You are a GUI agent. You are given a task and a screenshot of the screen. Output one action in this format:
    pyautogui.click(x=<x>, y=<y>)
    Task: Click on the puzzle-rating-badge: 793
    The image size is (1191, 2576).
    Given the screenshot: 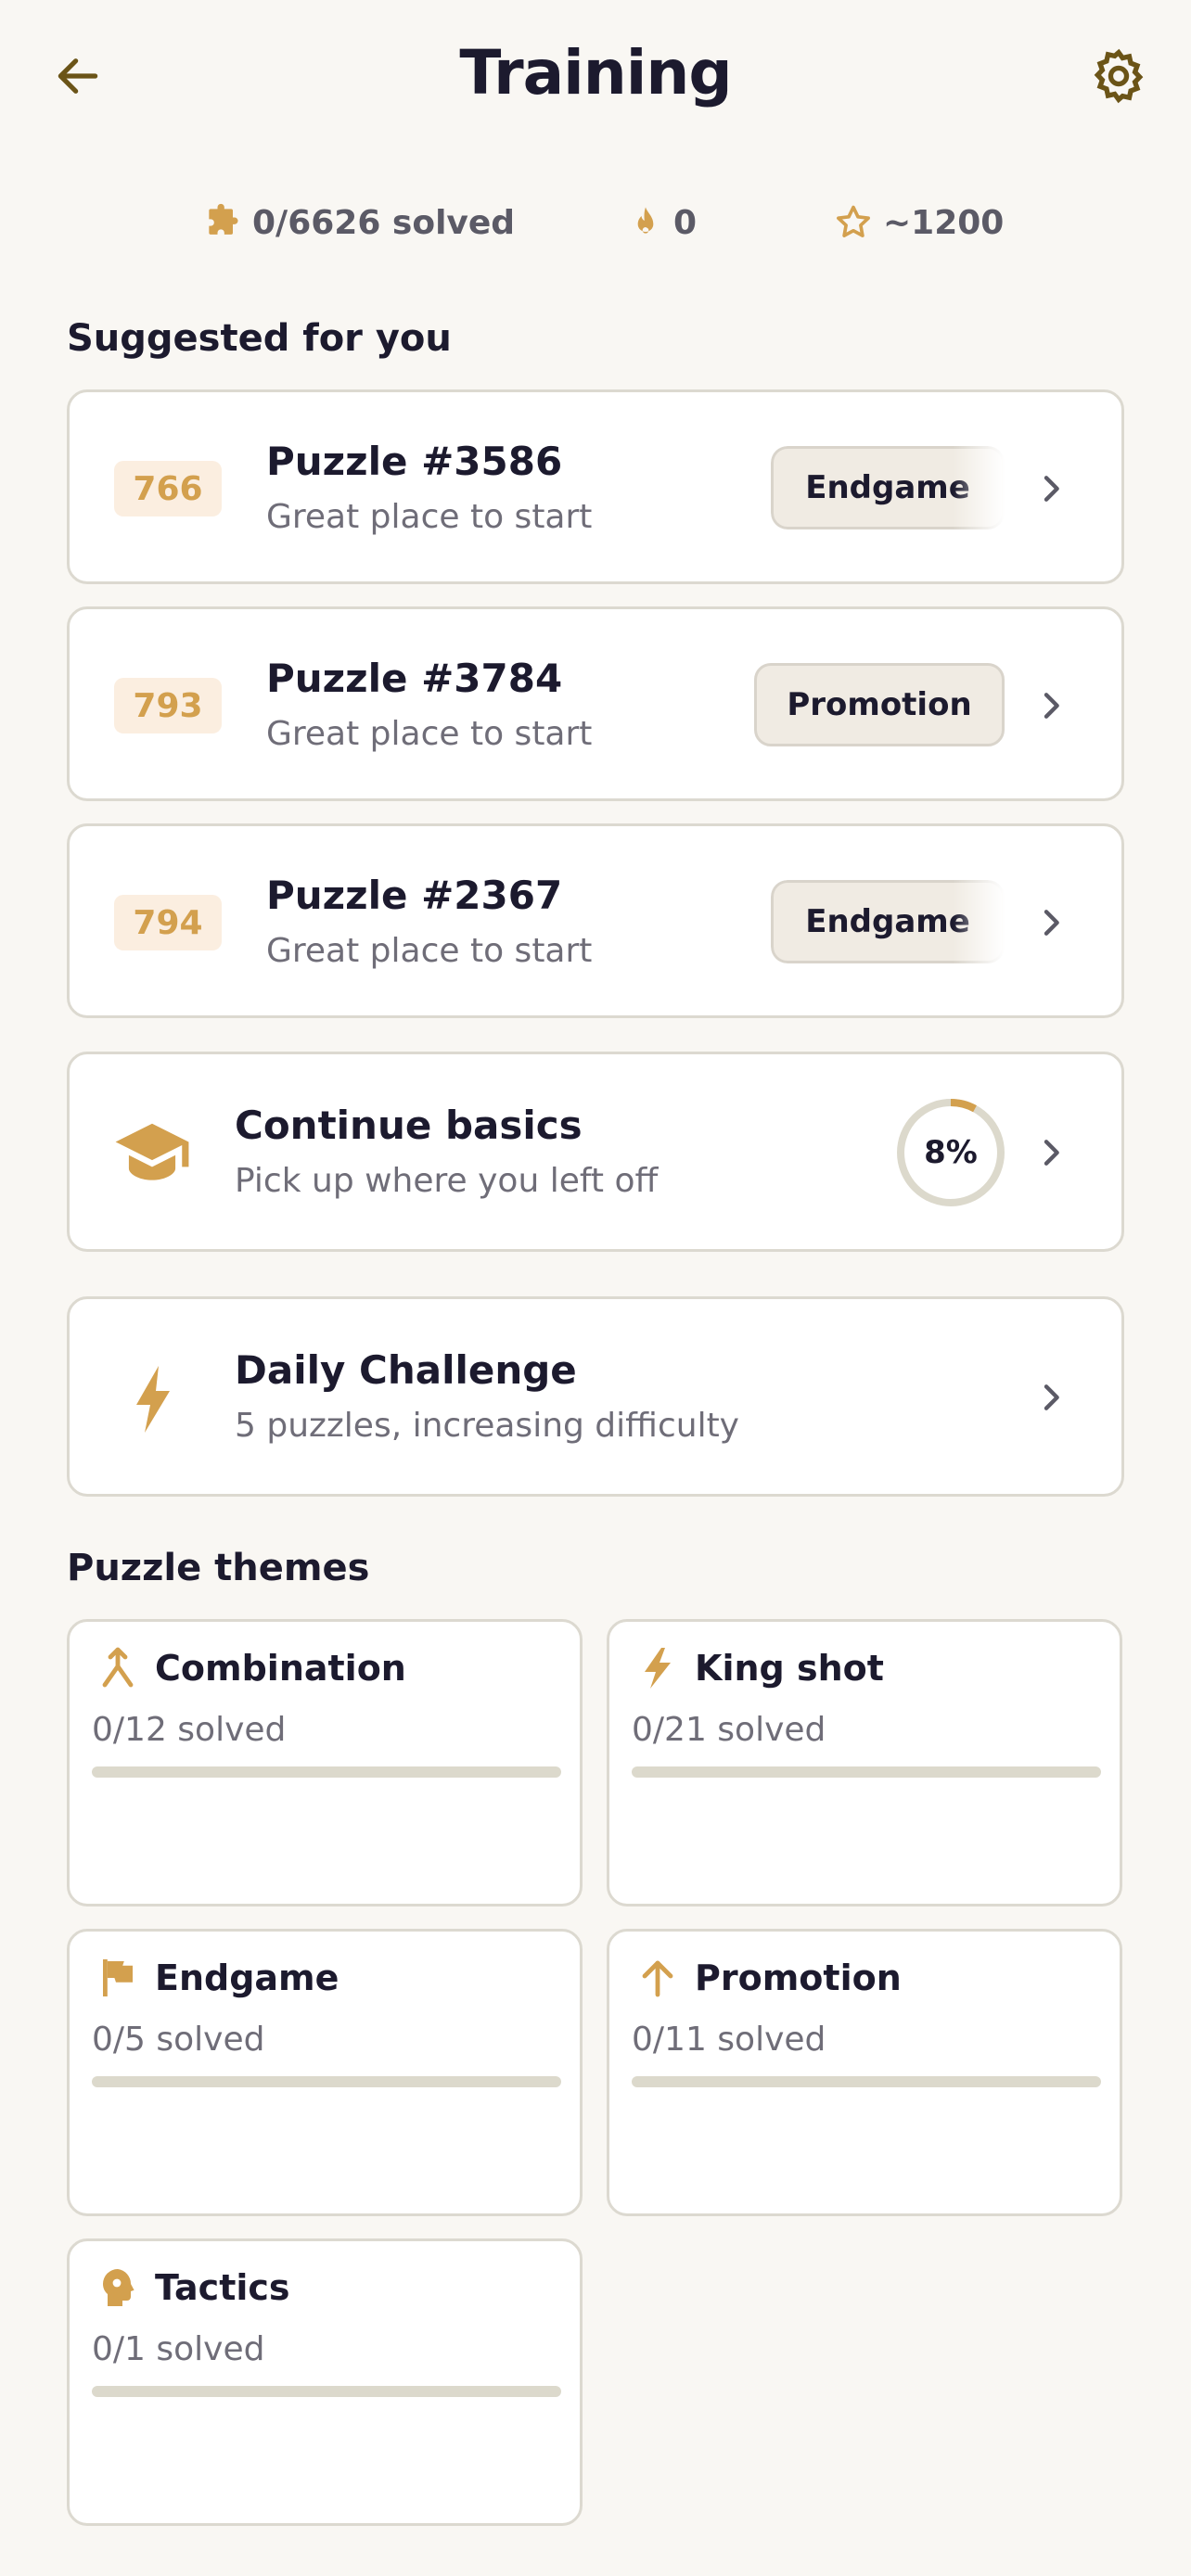 What is the action you would take?
    pyautogui.click(x=168, y=705)
    